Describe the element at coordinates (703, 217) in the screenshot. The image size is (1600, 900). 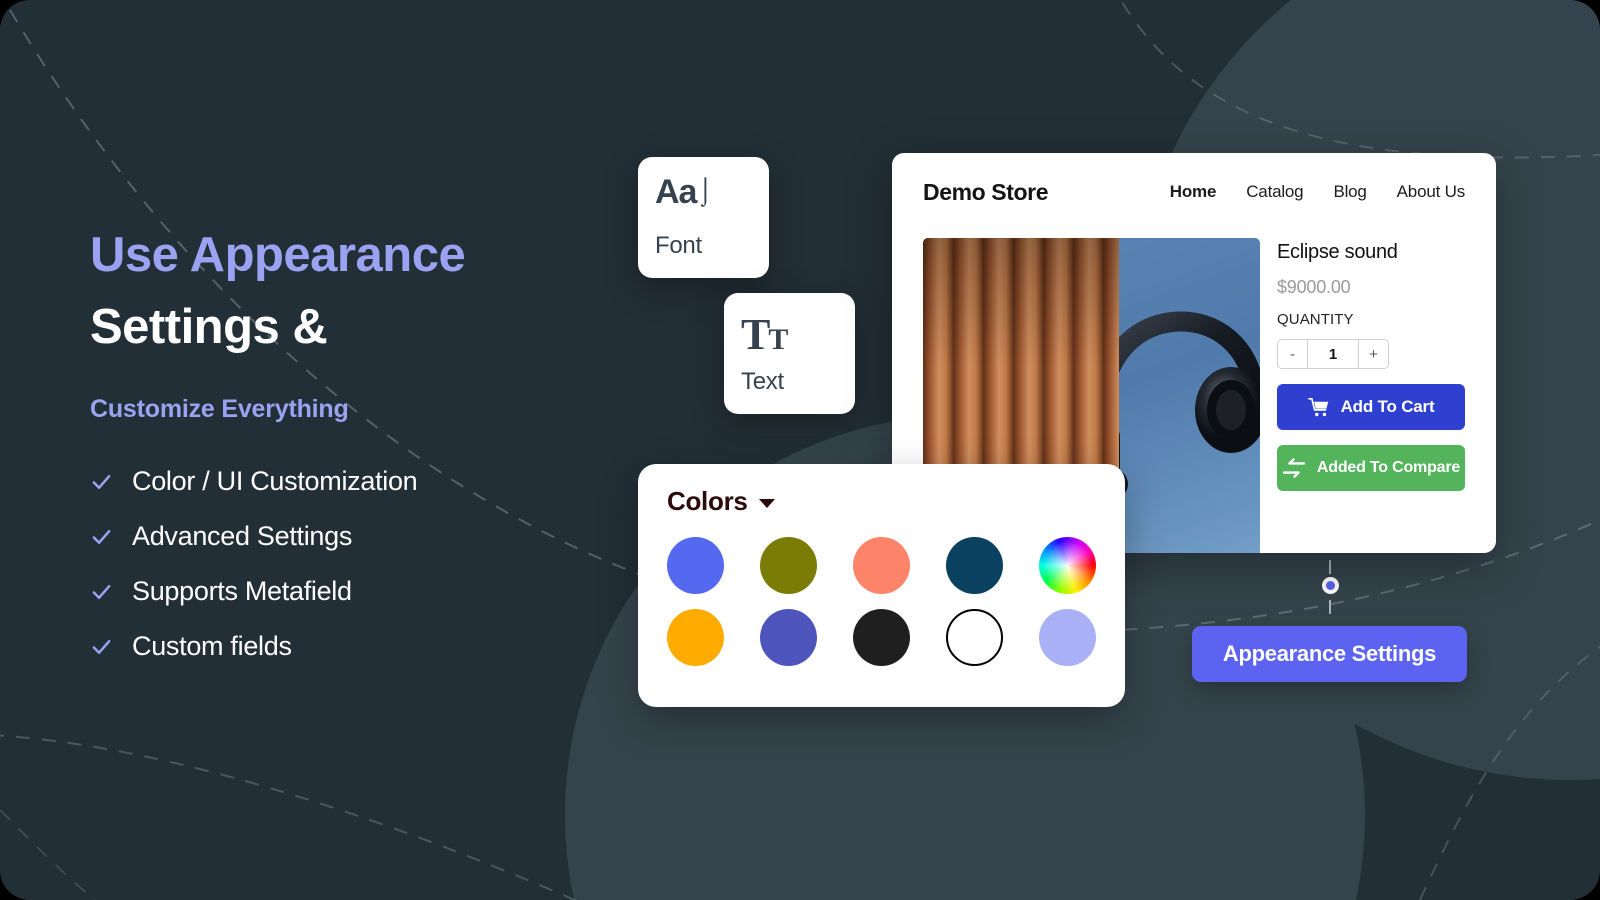
I see `font-setting-card: Aa ⌡ Font` at that location.